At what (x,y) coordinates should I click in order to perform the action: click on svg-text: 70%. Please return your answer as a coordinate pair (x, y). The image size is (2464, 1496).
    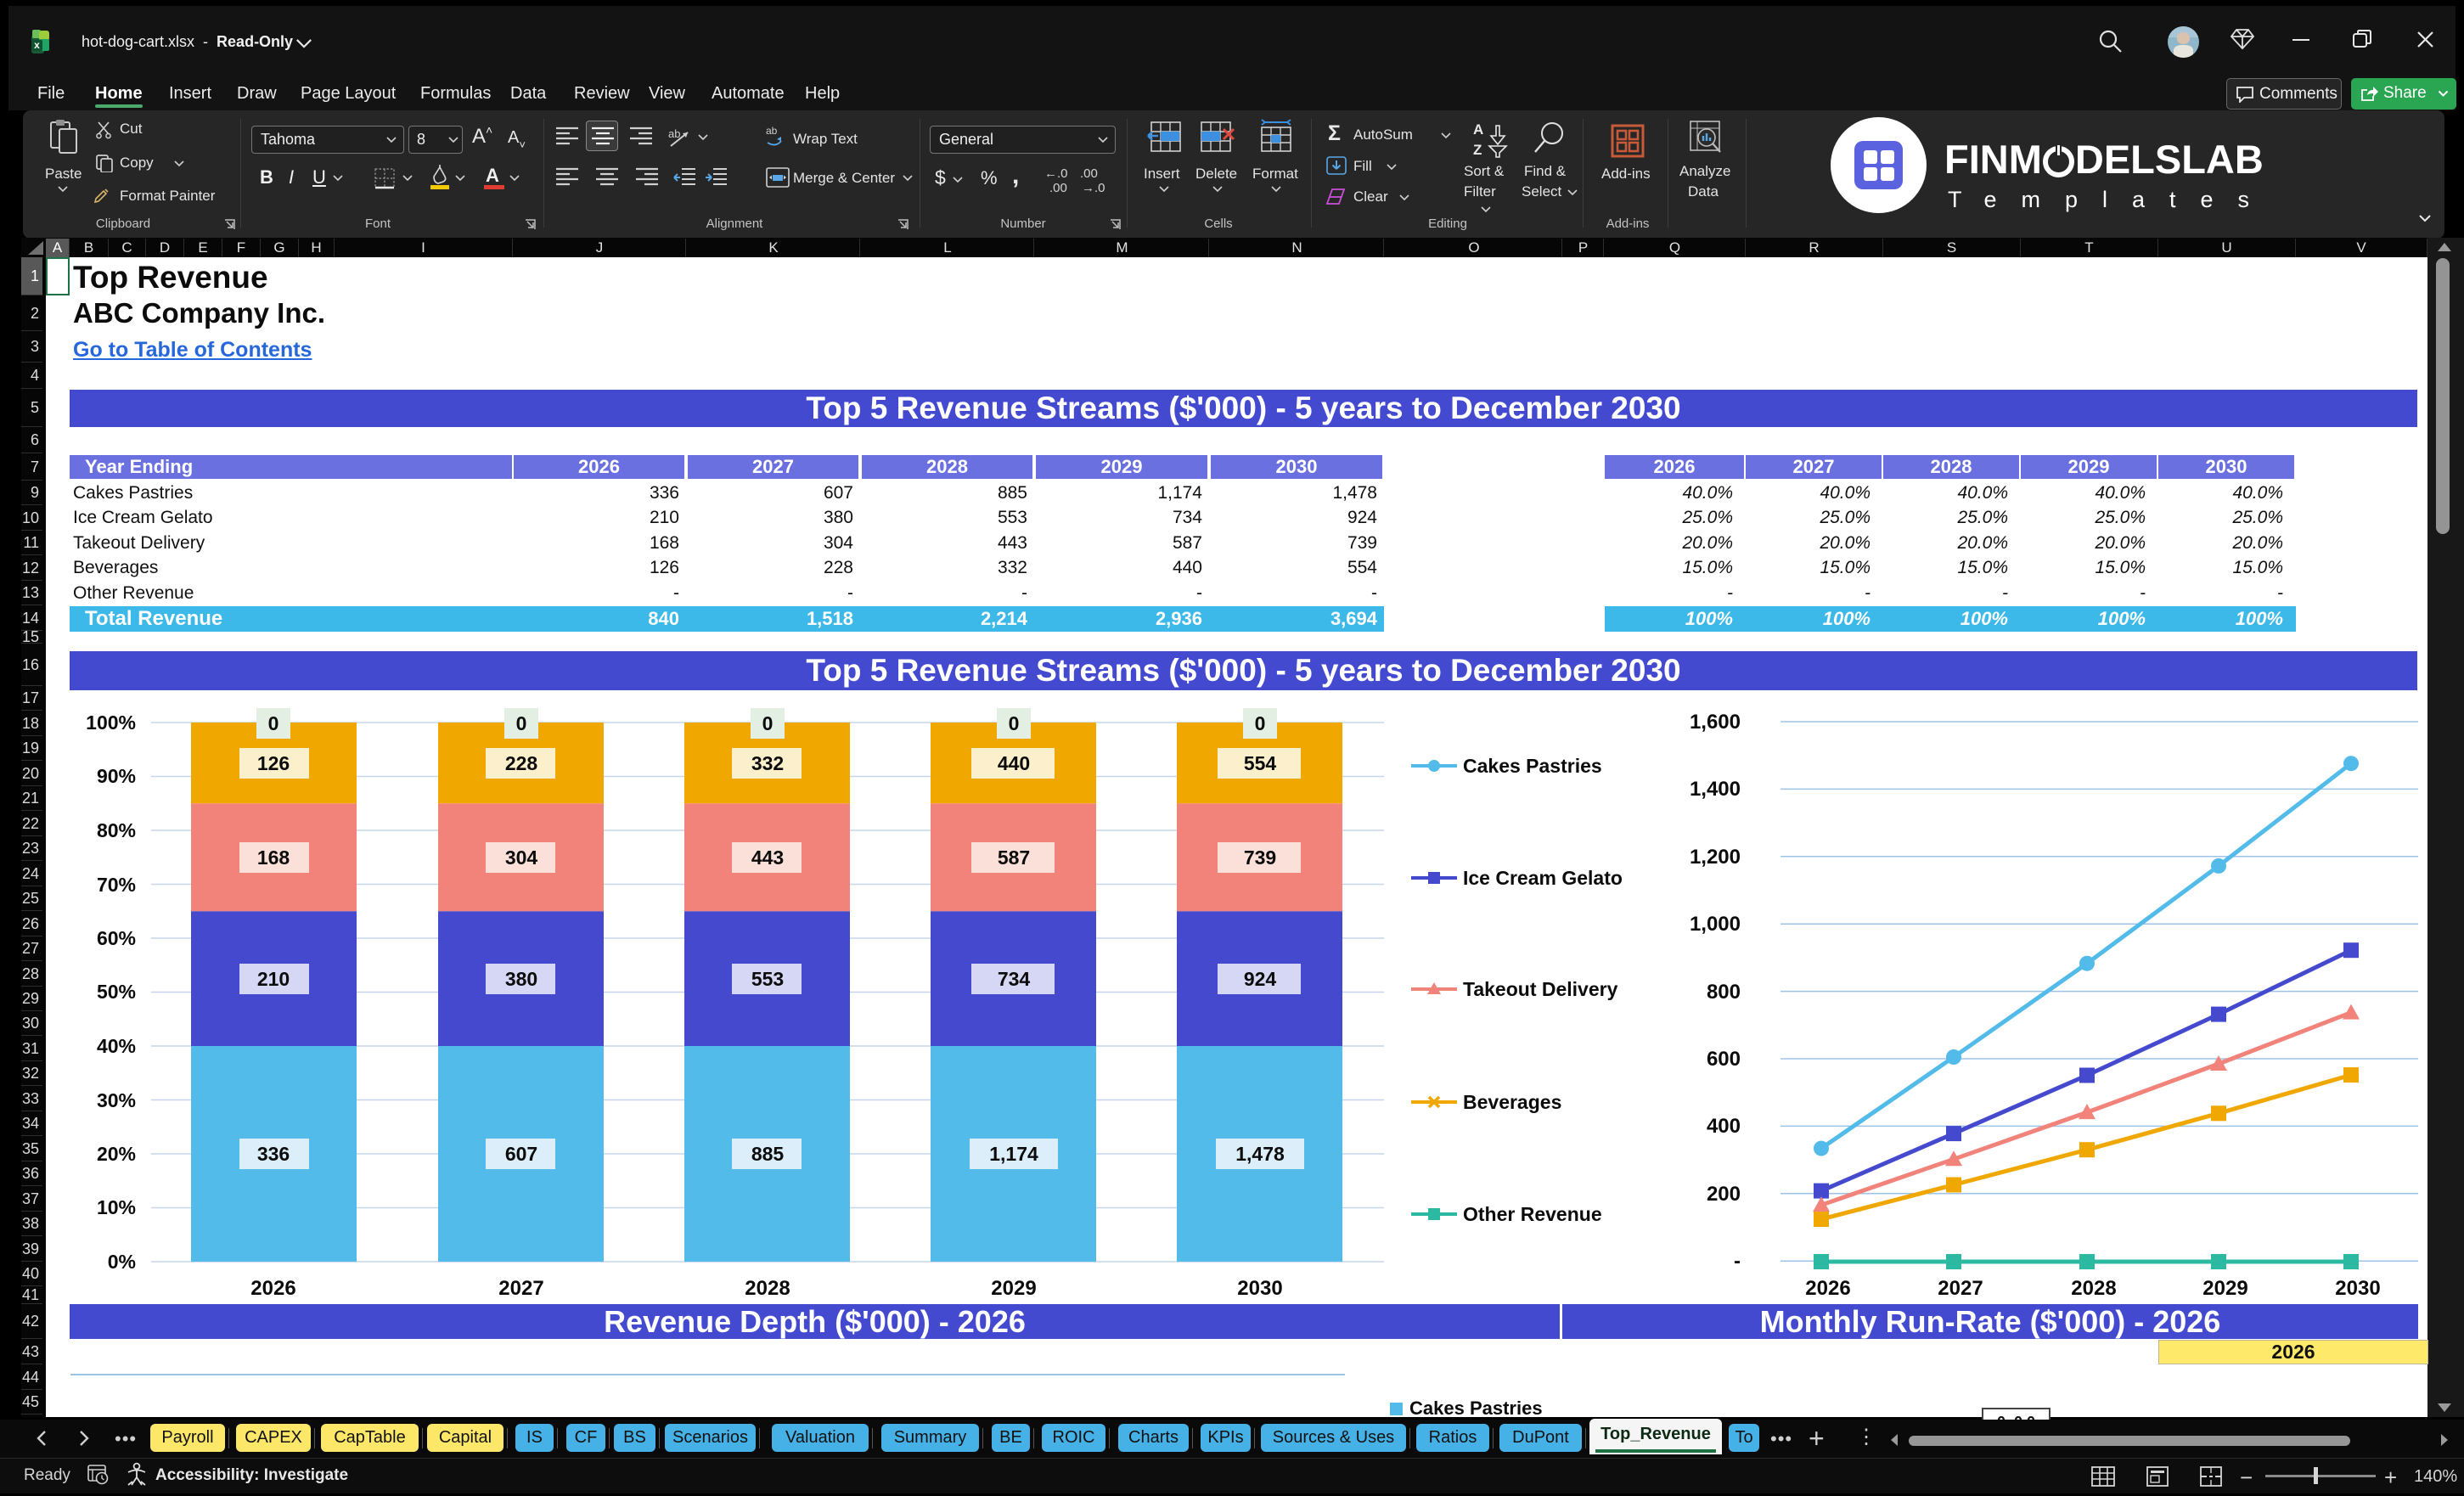
    Looking at the image, I should click on (116, 885).